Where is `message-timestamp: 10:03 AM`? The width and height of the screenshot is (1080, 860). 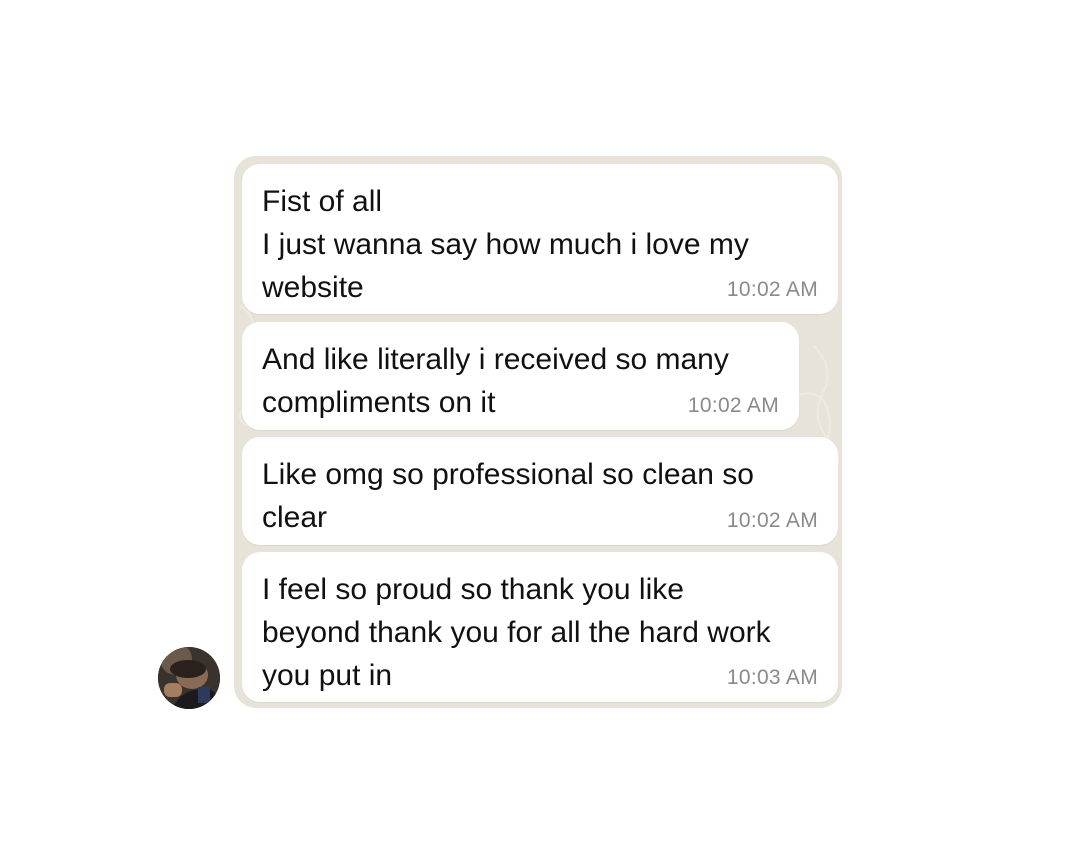 message-timestamp: 10:03 AM is located at coordinates (772, 677).